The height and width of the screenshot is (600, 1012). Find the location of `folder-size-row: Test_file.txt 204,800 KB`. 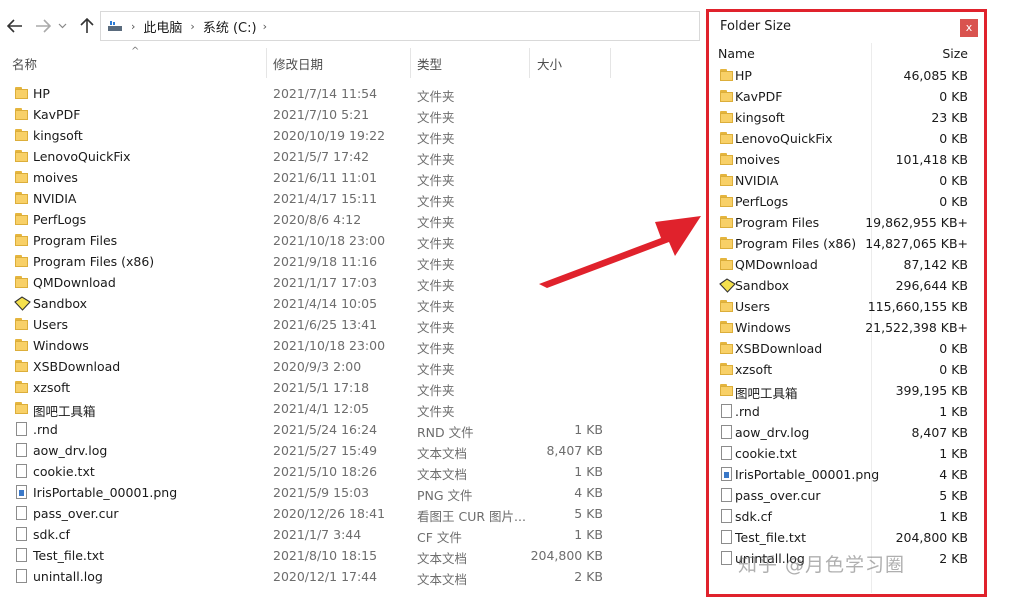

folder-size-row: Test_file.txt 204,800 KB is located at coordinates (846, 537).